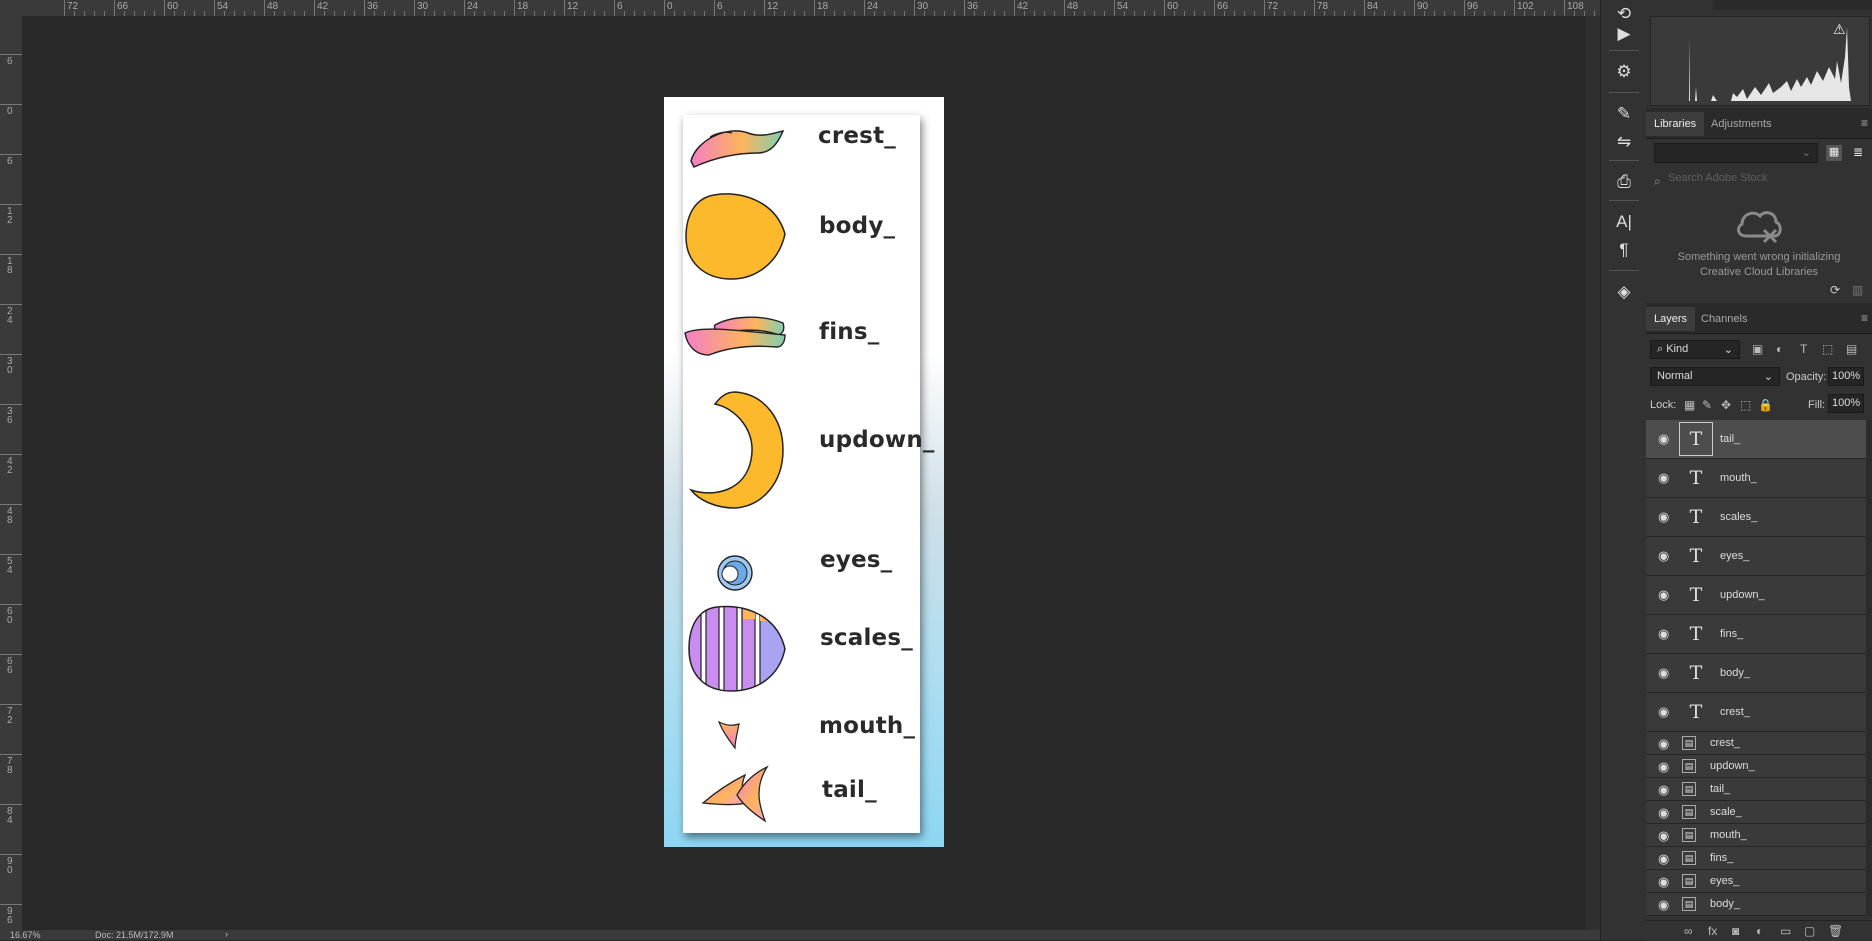 This screenshot has height=941, width=1872. Describe the element at coordinates (1759, 743) in the screenshot. I see `layer-row: ◉ ▤ crest_` at that location.